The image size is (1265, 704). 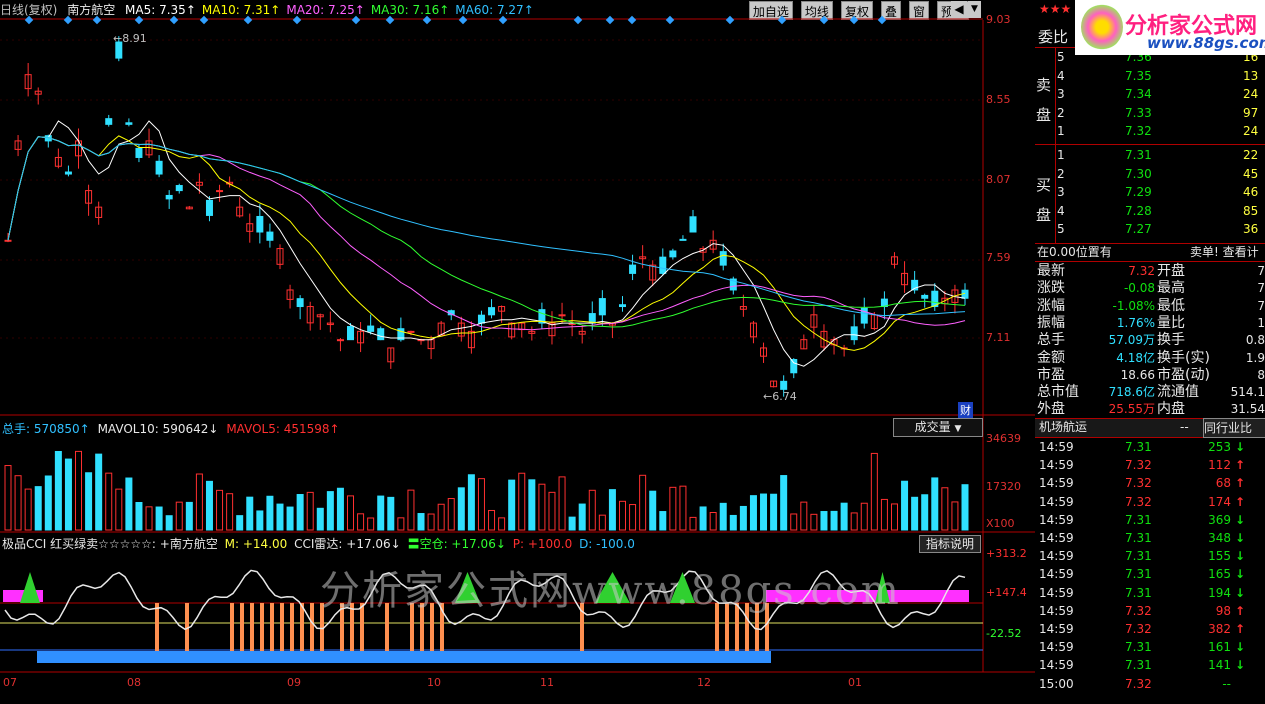 What do you see at coordinates (965, 410) in the screenshot?
I see `finance-icon: 财` at bounding box center [965, 410].